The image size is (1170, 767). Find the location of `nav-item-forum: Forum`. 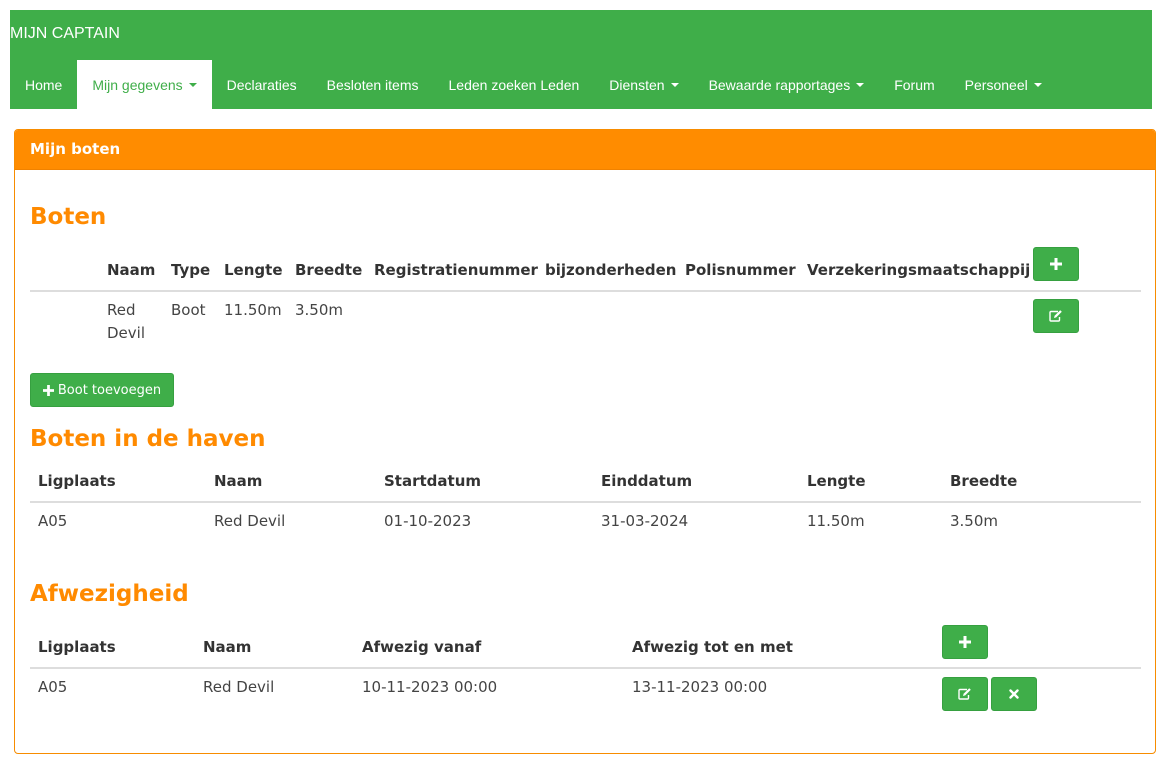

nav-item-forum: Forum is located at coordinates (914, 84).